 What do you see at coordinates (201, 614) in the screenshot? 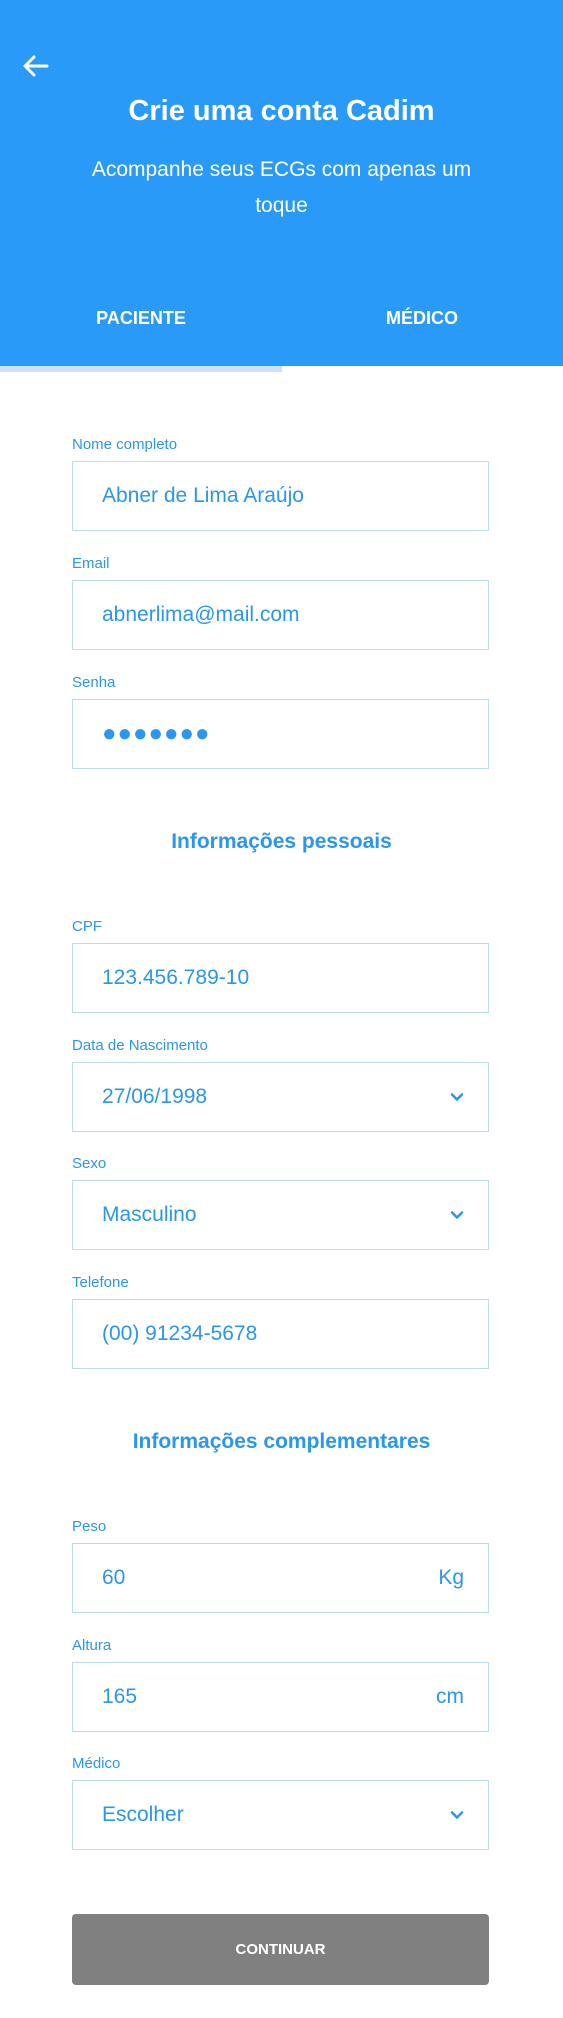
I see `email-value: abnerlima@mail.com` at bounding box center [201, 614].